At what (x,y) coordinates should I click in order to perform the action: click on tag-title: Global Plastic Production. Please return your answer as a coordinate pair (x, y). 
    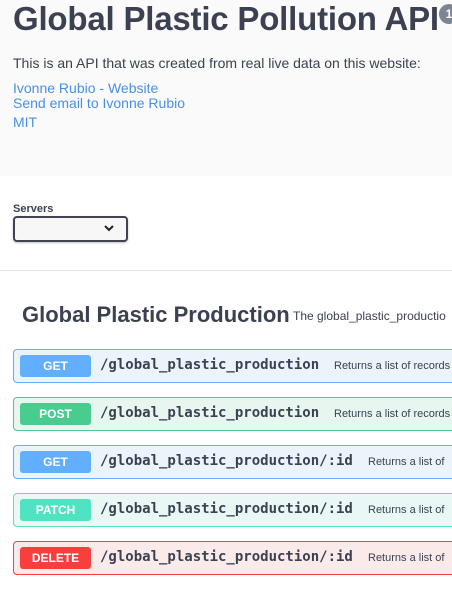
    Looking at the image, I should click on (156, 315).